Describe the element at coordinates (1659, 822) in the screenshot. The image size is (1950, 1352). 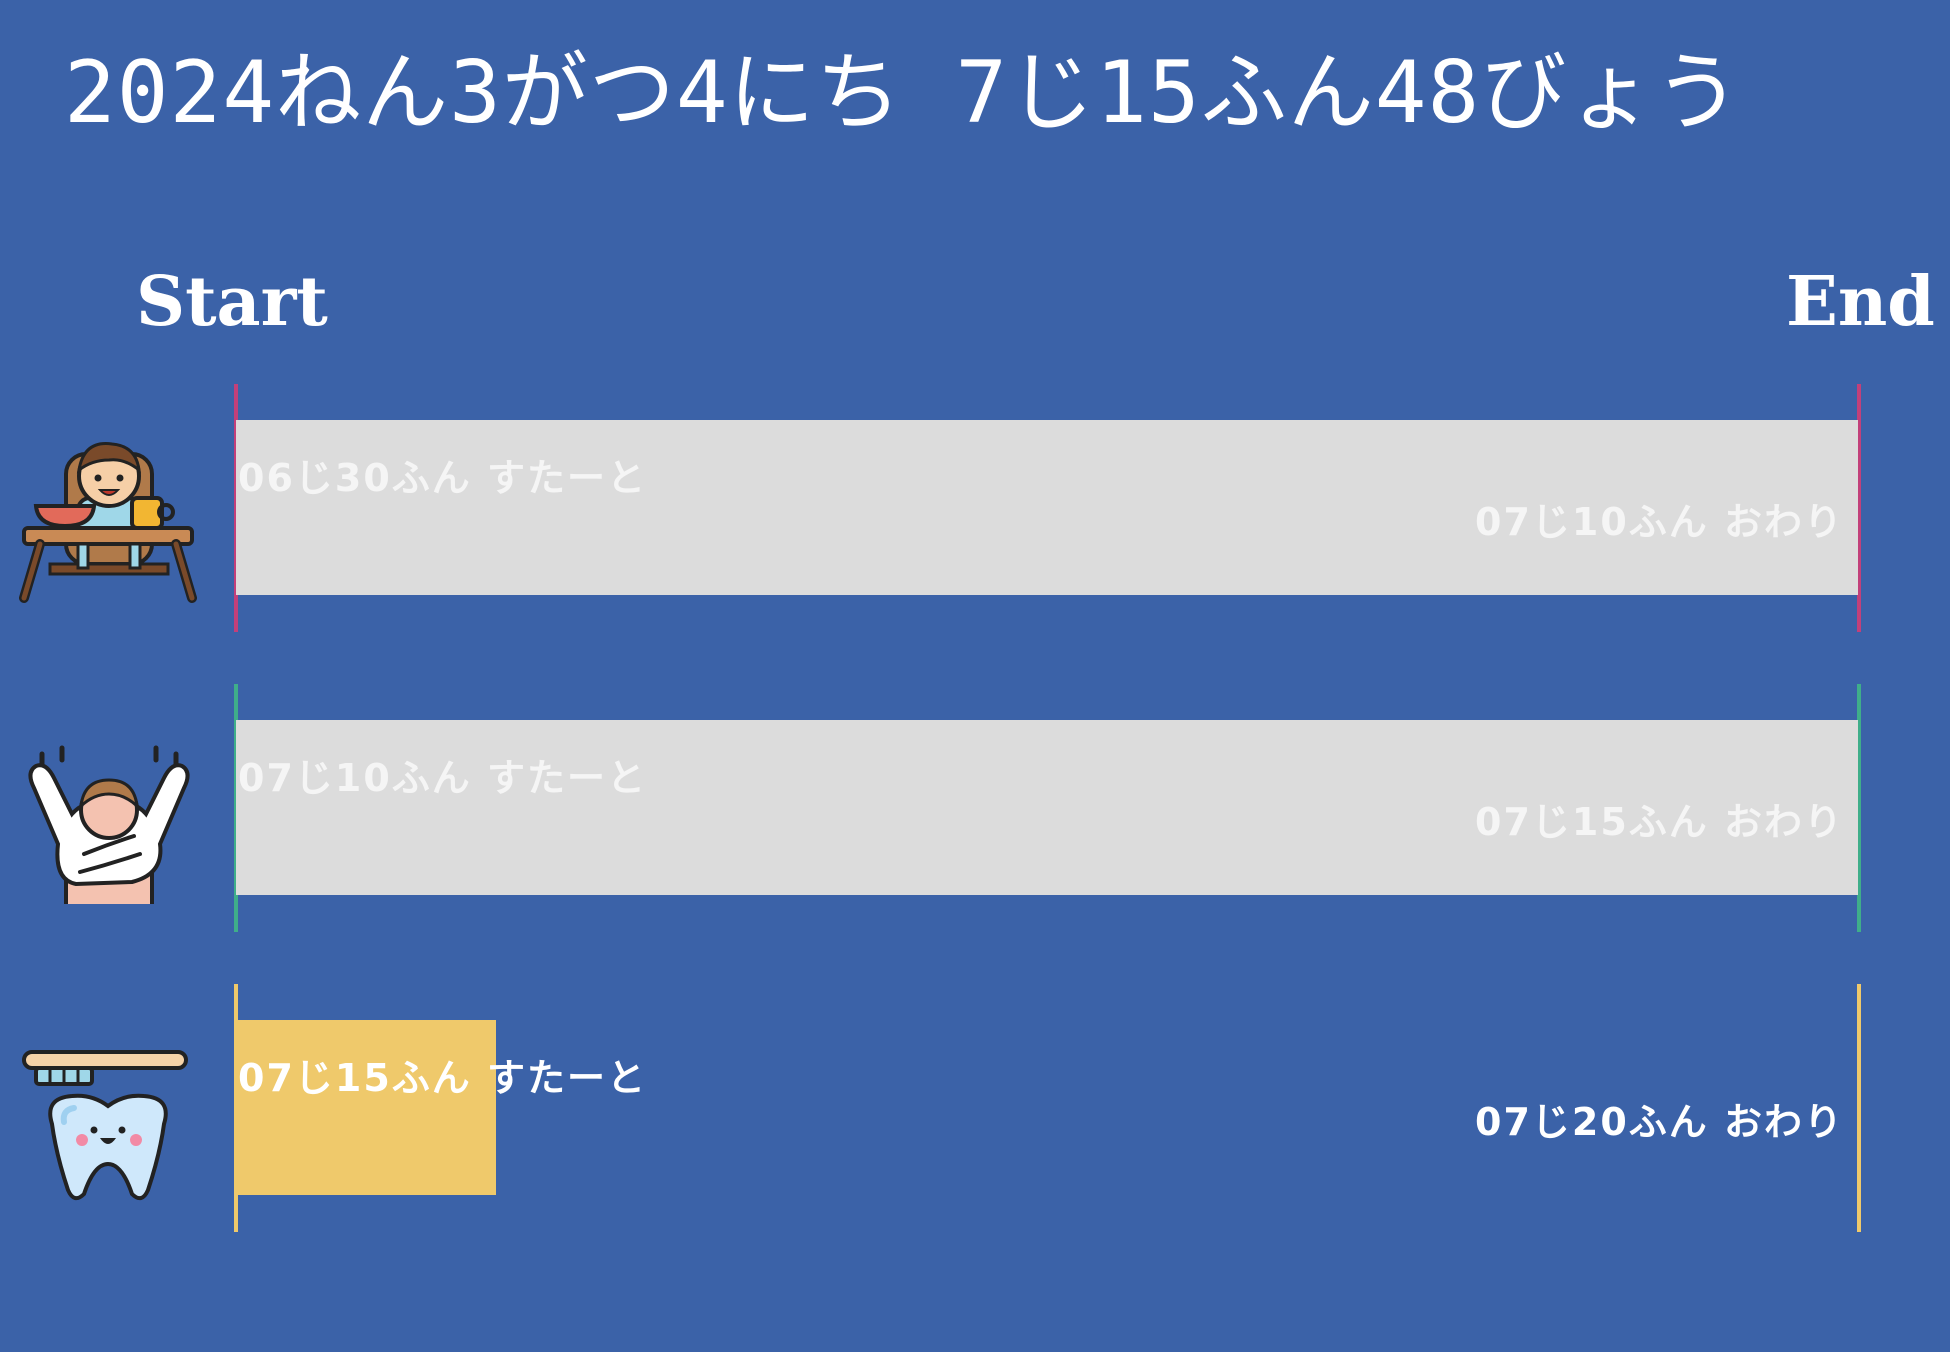
I see `end-time-label: 07じ15ふん おわり` at that location.